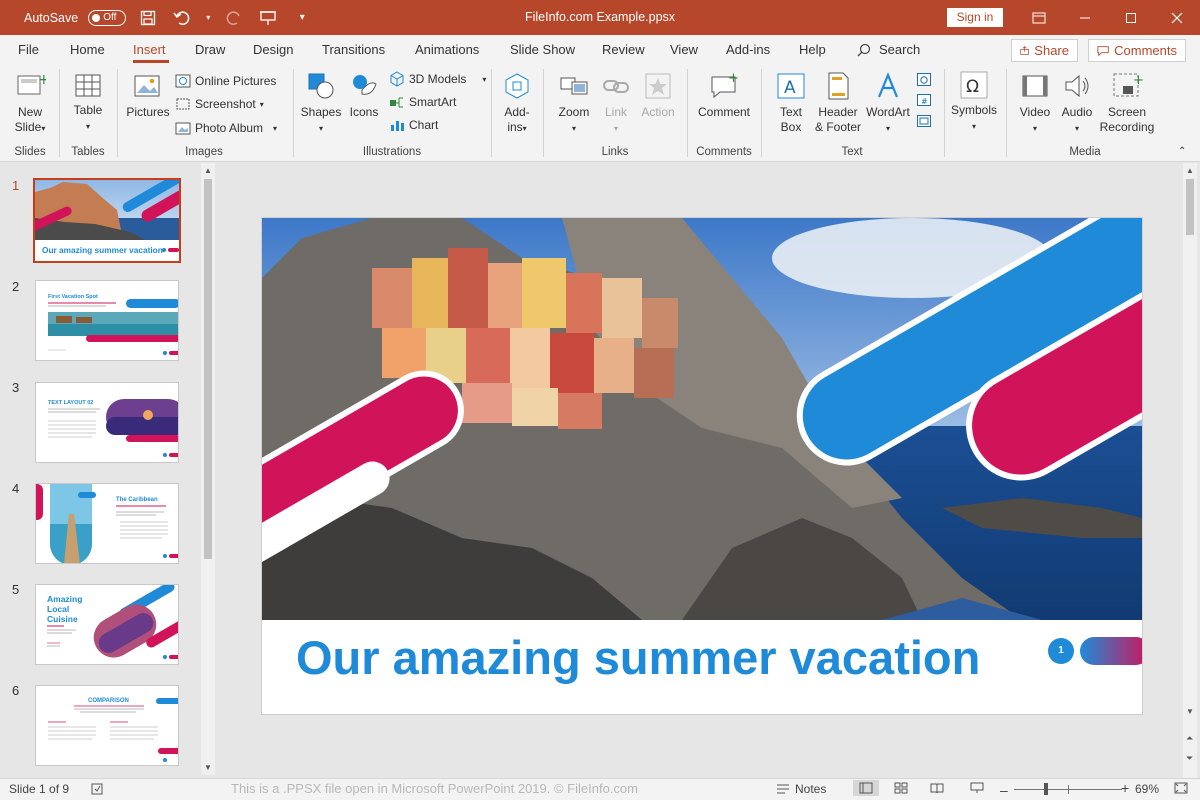  I want to click on 3d-models-button: 3D Models ▾, so click(437, 79).